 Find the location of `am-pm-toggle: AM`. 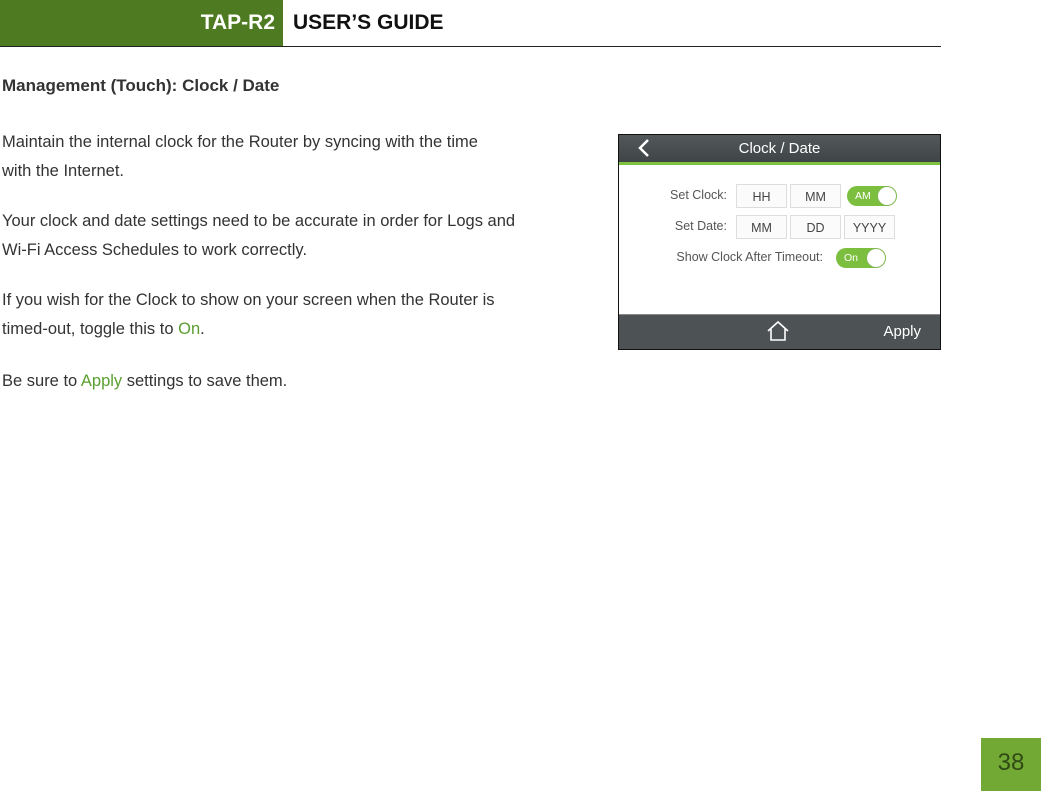

am-pm-toggle: AM is located at coordinates (872, 196).